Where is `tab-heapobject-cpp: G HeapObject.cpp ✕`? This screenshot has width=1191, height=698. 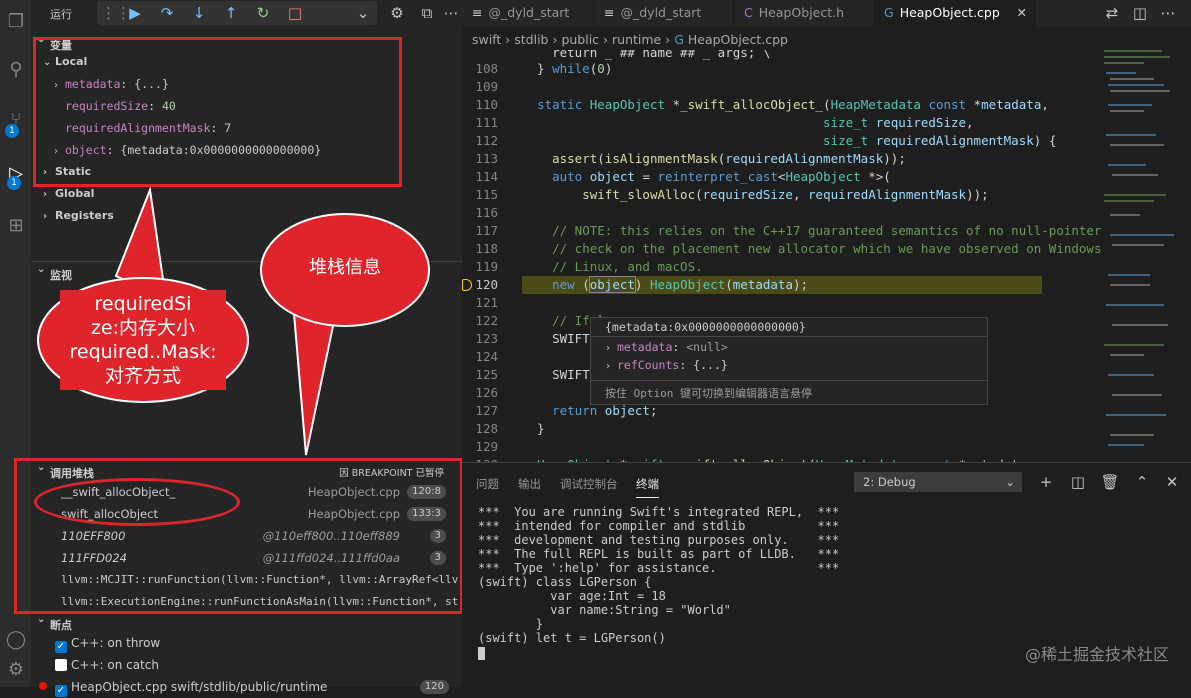 tab-heapobject-cpp: G HeapObject.cpp ✕ is located at coordinates (955, 13).